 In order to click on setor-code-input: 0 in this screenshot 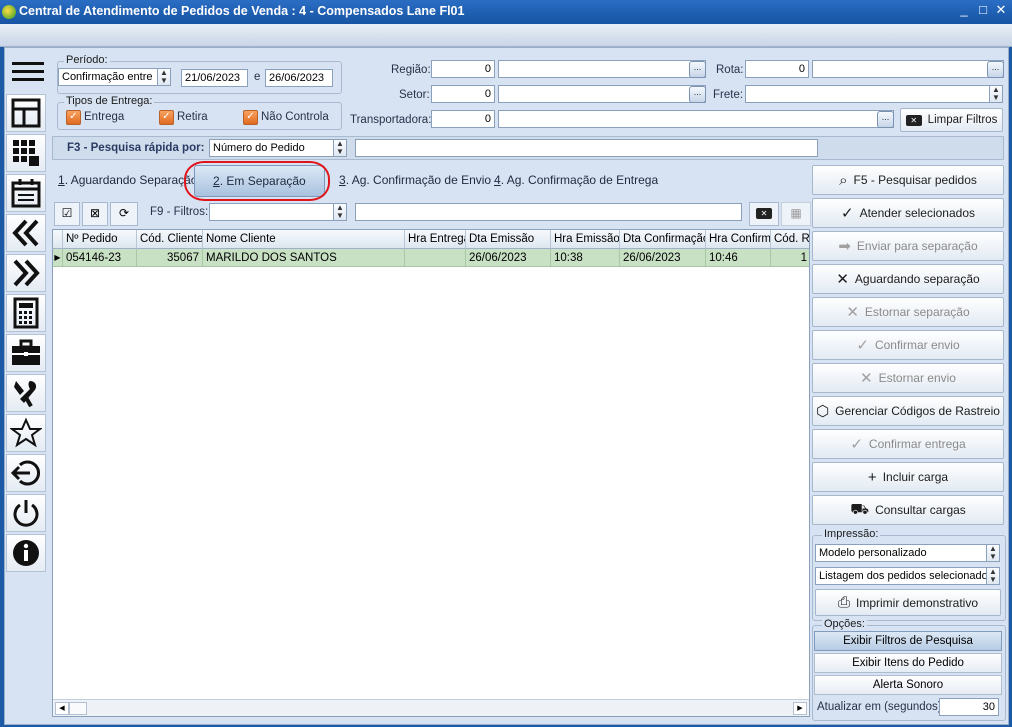, I will do `click(463, 94)`.